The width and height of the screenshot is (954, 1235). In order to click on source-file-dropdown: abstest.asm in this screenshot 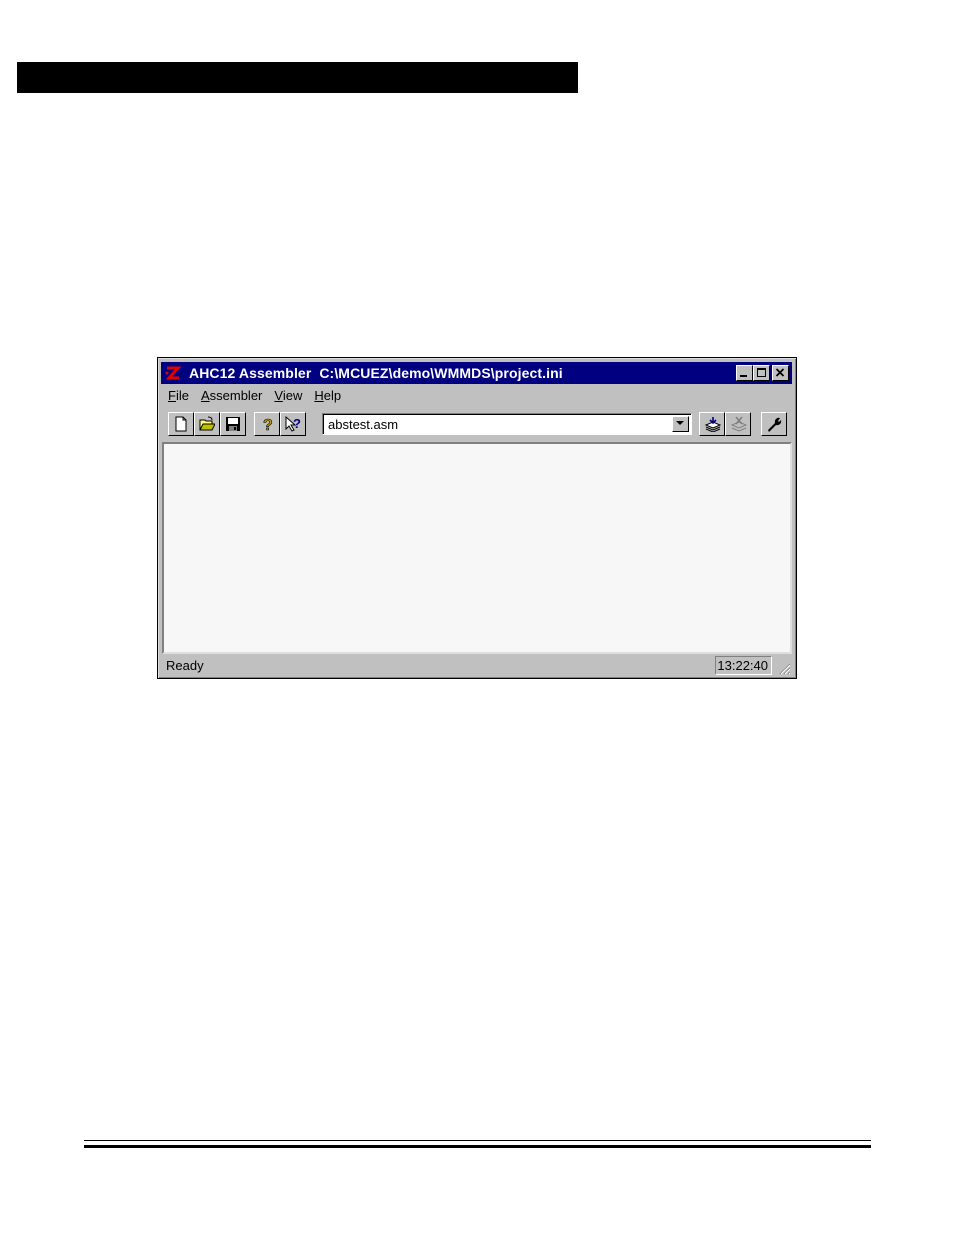, I will do `click(507, 424)`.